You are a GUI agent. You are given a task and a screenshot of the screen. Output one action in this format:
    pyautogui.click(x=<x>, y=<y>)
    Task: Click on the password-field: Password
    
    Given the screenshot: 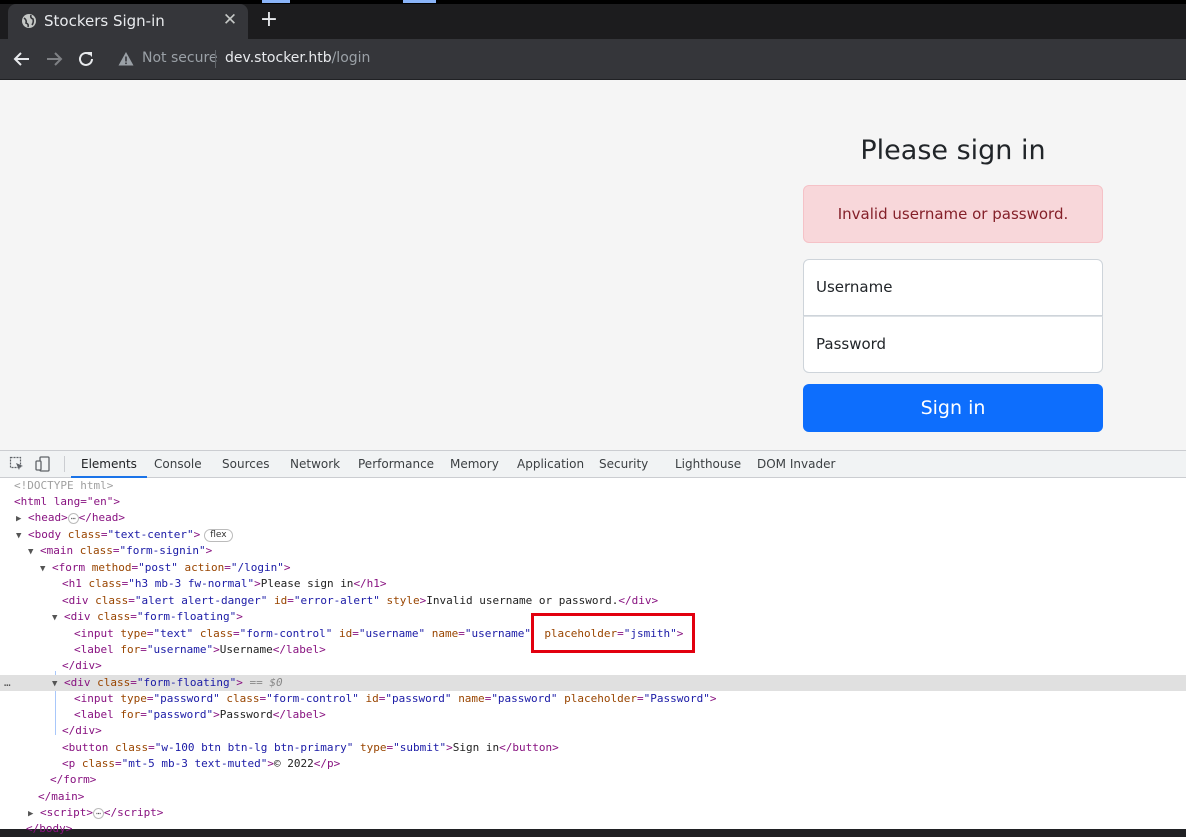 What is the action you would take?
    pyautogui.click(x=953, y=344)
    